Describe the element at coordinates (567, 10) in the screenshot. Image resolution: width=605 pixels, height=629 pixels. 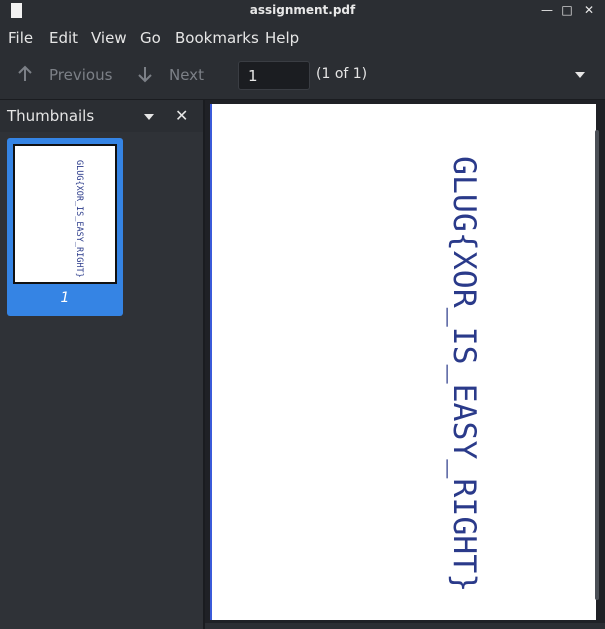
I see `maximize-button: □` at that location.